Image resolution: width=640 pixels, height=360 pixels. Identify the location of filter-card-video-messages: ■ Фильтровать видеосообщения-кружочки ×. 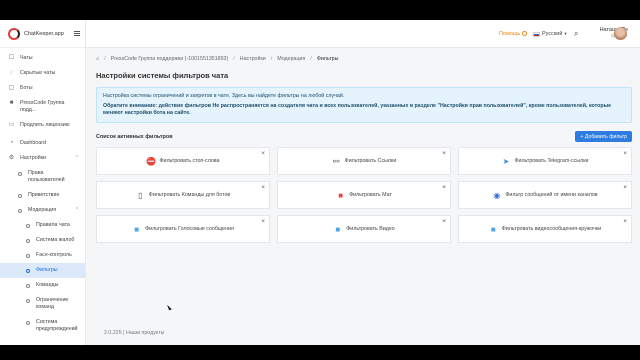
(545, 229).